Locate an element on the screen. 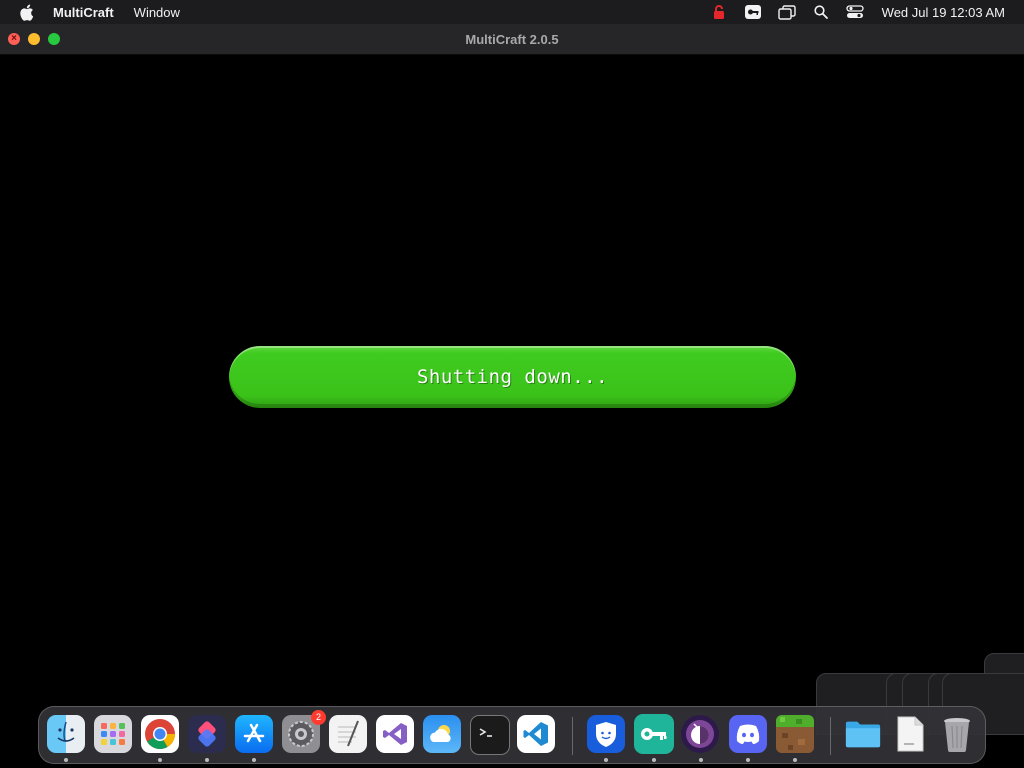  launchpad-icon is located at coordinates (113, 734).